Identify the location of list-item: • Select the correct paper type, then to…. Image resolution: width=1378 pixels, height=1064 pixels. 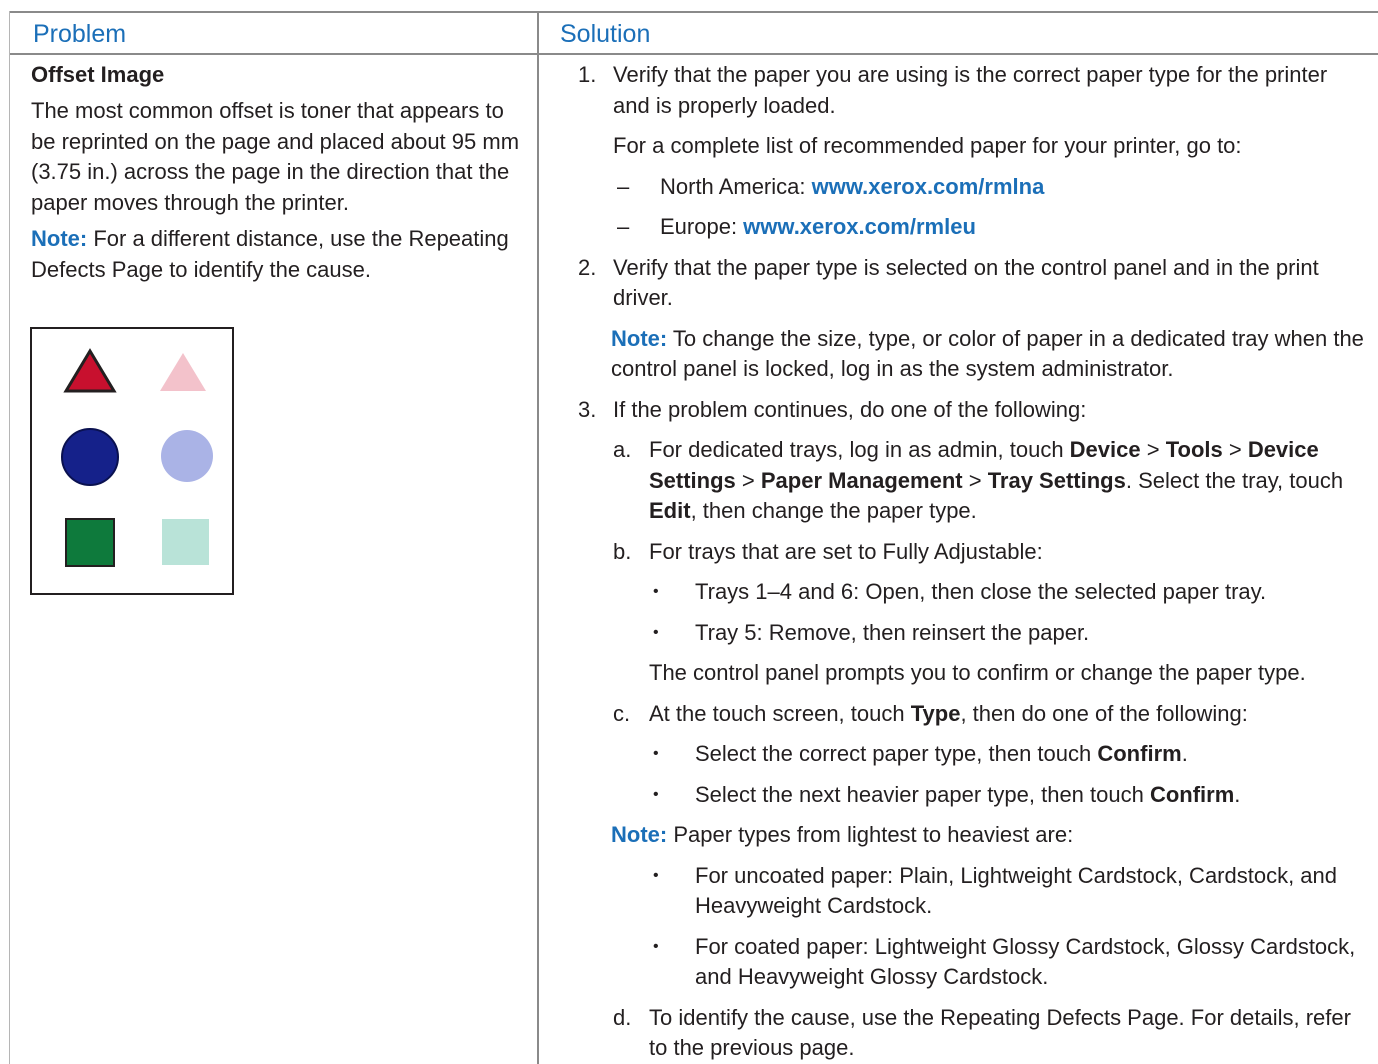
(1008, 754).